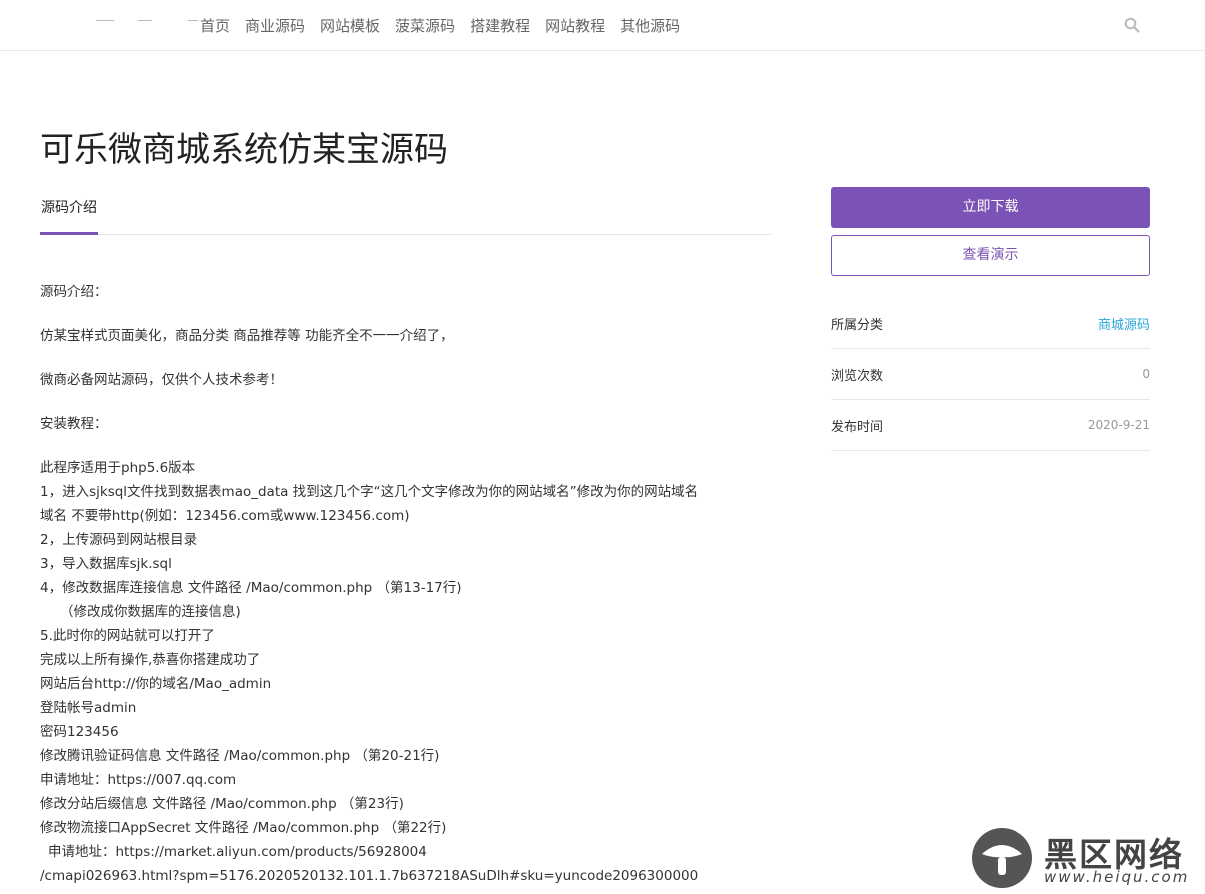  Describe the element at coordinates (88, 708) in the screenshot. I see `install-line: 登陆帐号admin` at that location.